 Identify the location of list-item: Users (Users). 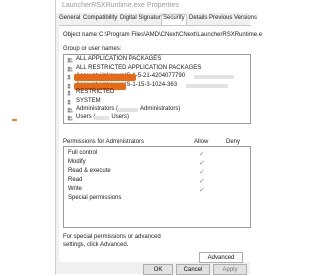
(157, 118).